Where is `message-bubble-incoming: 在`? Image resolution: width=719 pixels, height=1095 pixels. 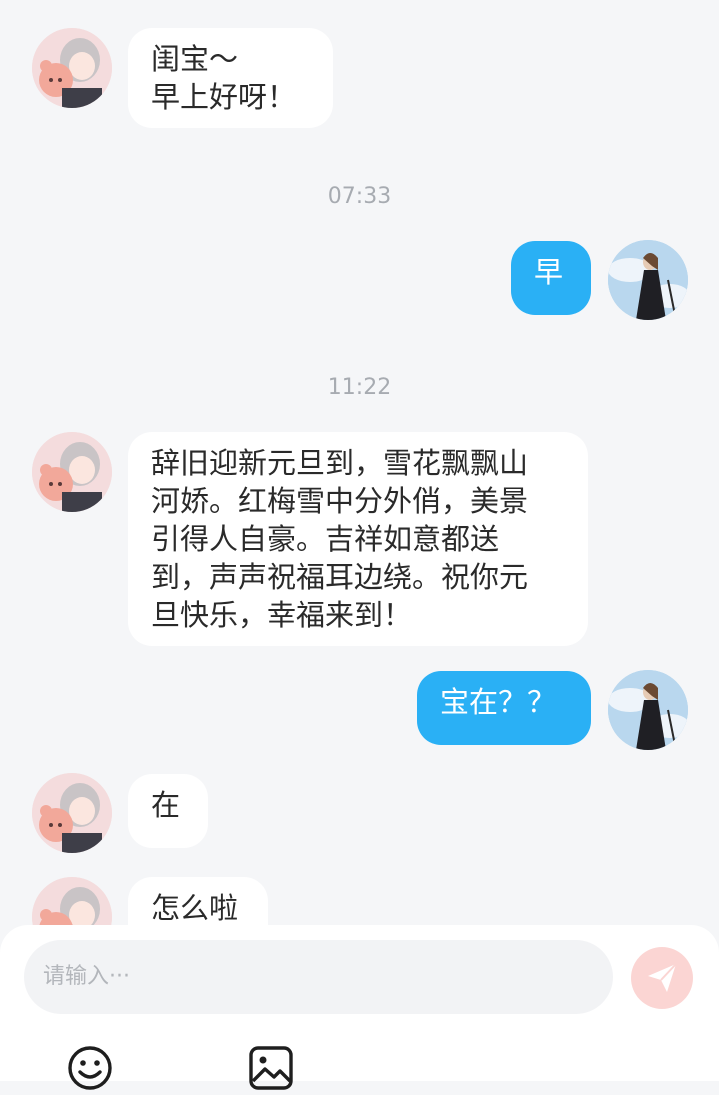 message-bubble-incoming: 在 is located at coordinates (168, 811).